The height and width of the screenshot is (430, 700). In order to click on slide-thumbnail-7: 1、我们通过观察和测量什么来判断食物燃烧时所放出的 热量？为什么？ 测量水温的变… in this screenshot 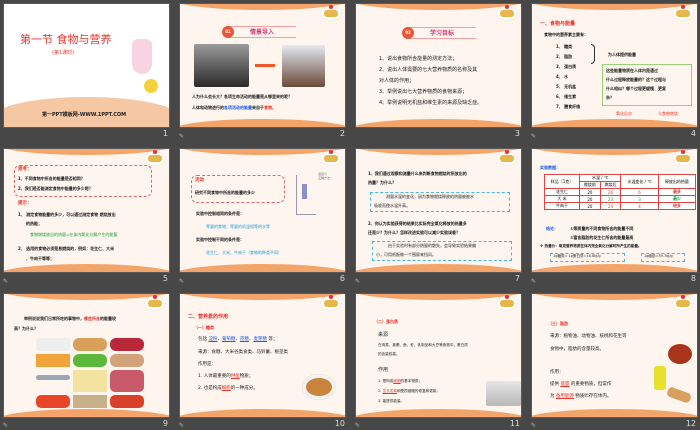, I will do `click(438, 210)`.